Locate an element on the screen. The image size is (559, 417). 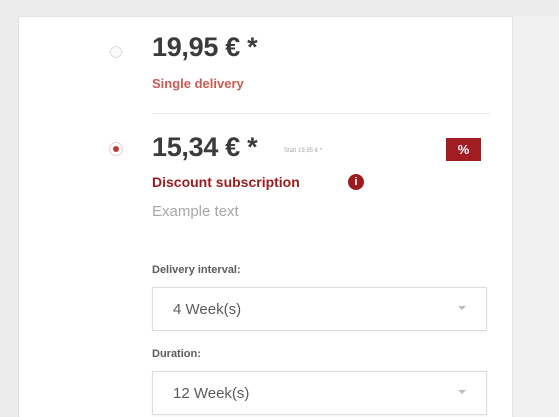
duration-label: Duration: is located at coordinates (176, 354).